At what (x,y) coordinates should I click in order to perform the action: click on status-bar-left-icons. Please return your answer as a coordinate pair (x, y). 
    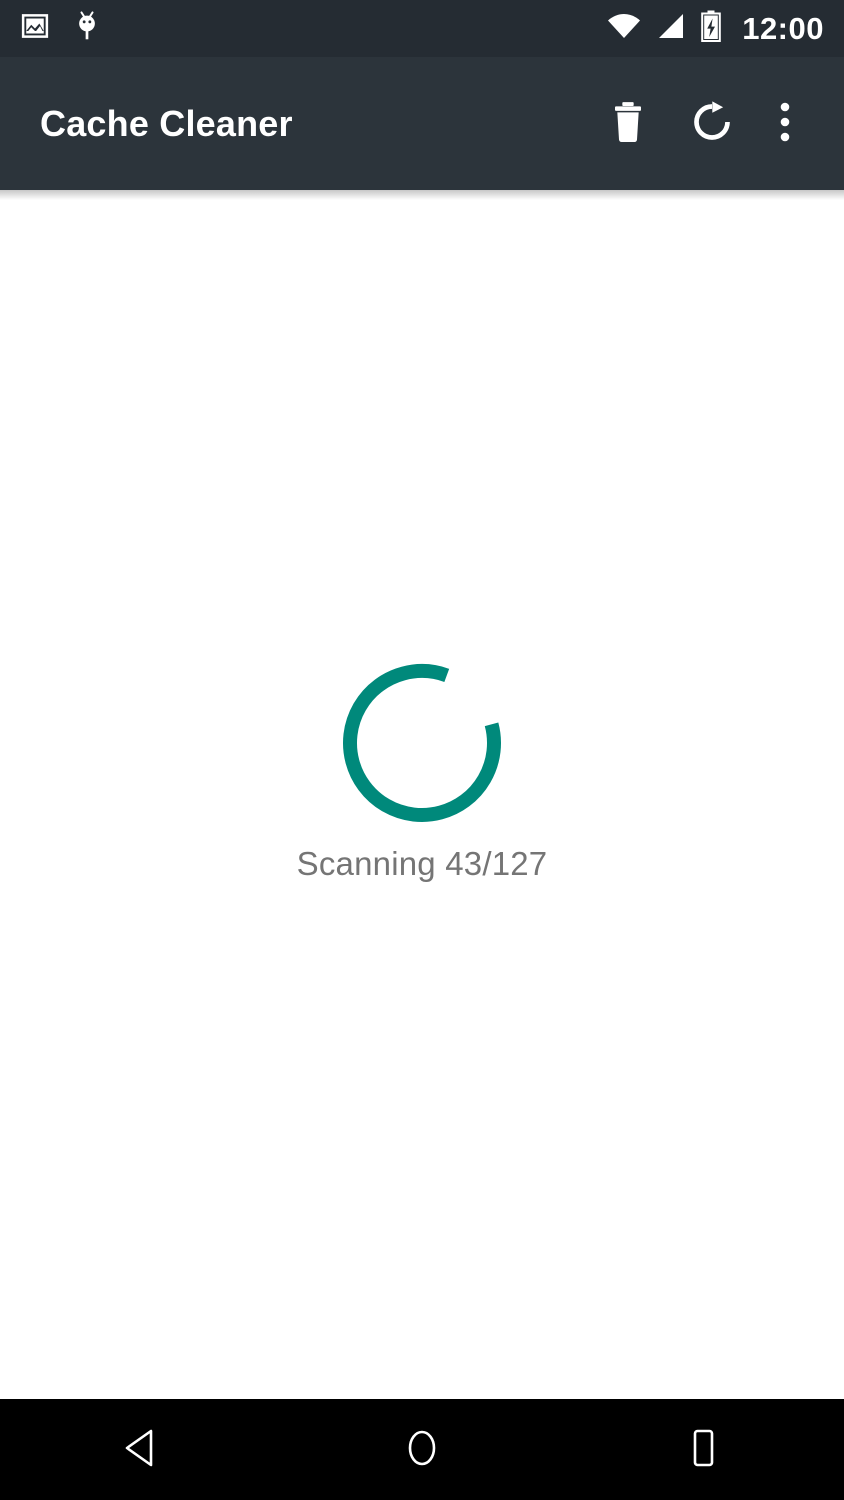
    Looking at the image, I should click on (61, 28).